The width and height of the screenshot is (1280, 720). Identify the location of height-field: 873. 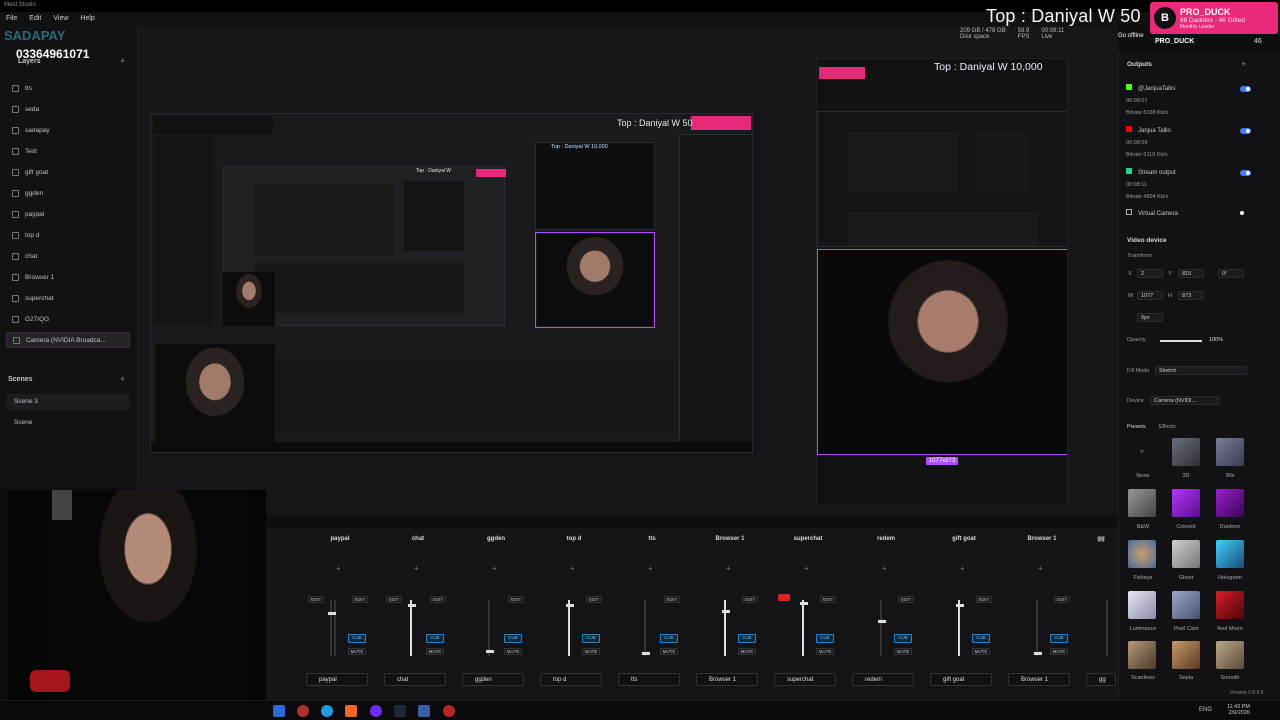
(1191, 295).